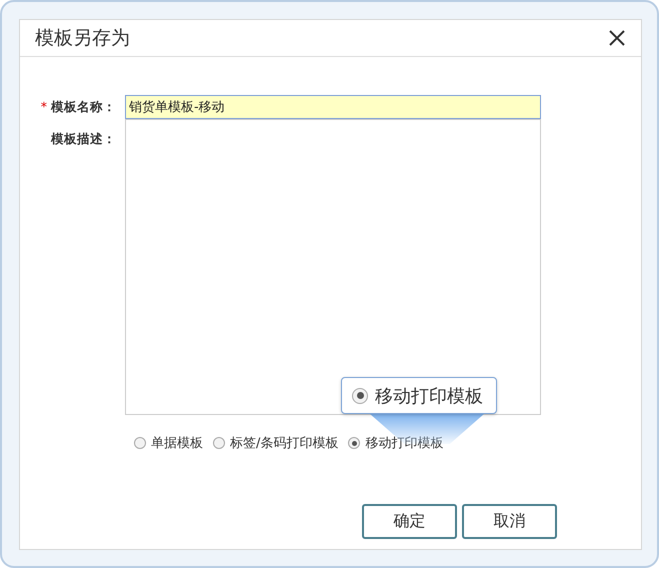  I want to click on name-label: * 模板名称：, so click(78, 107).